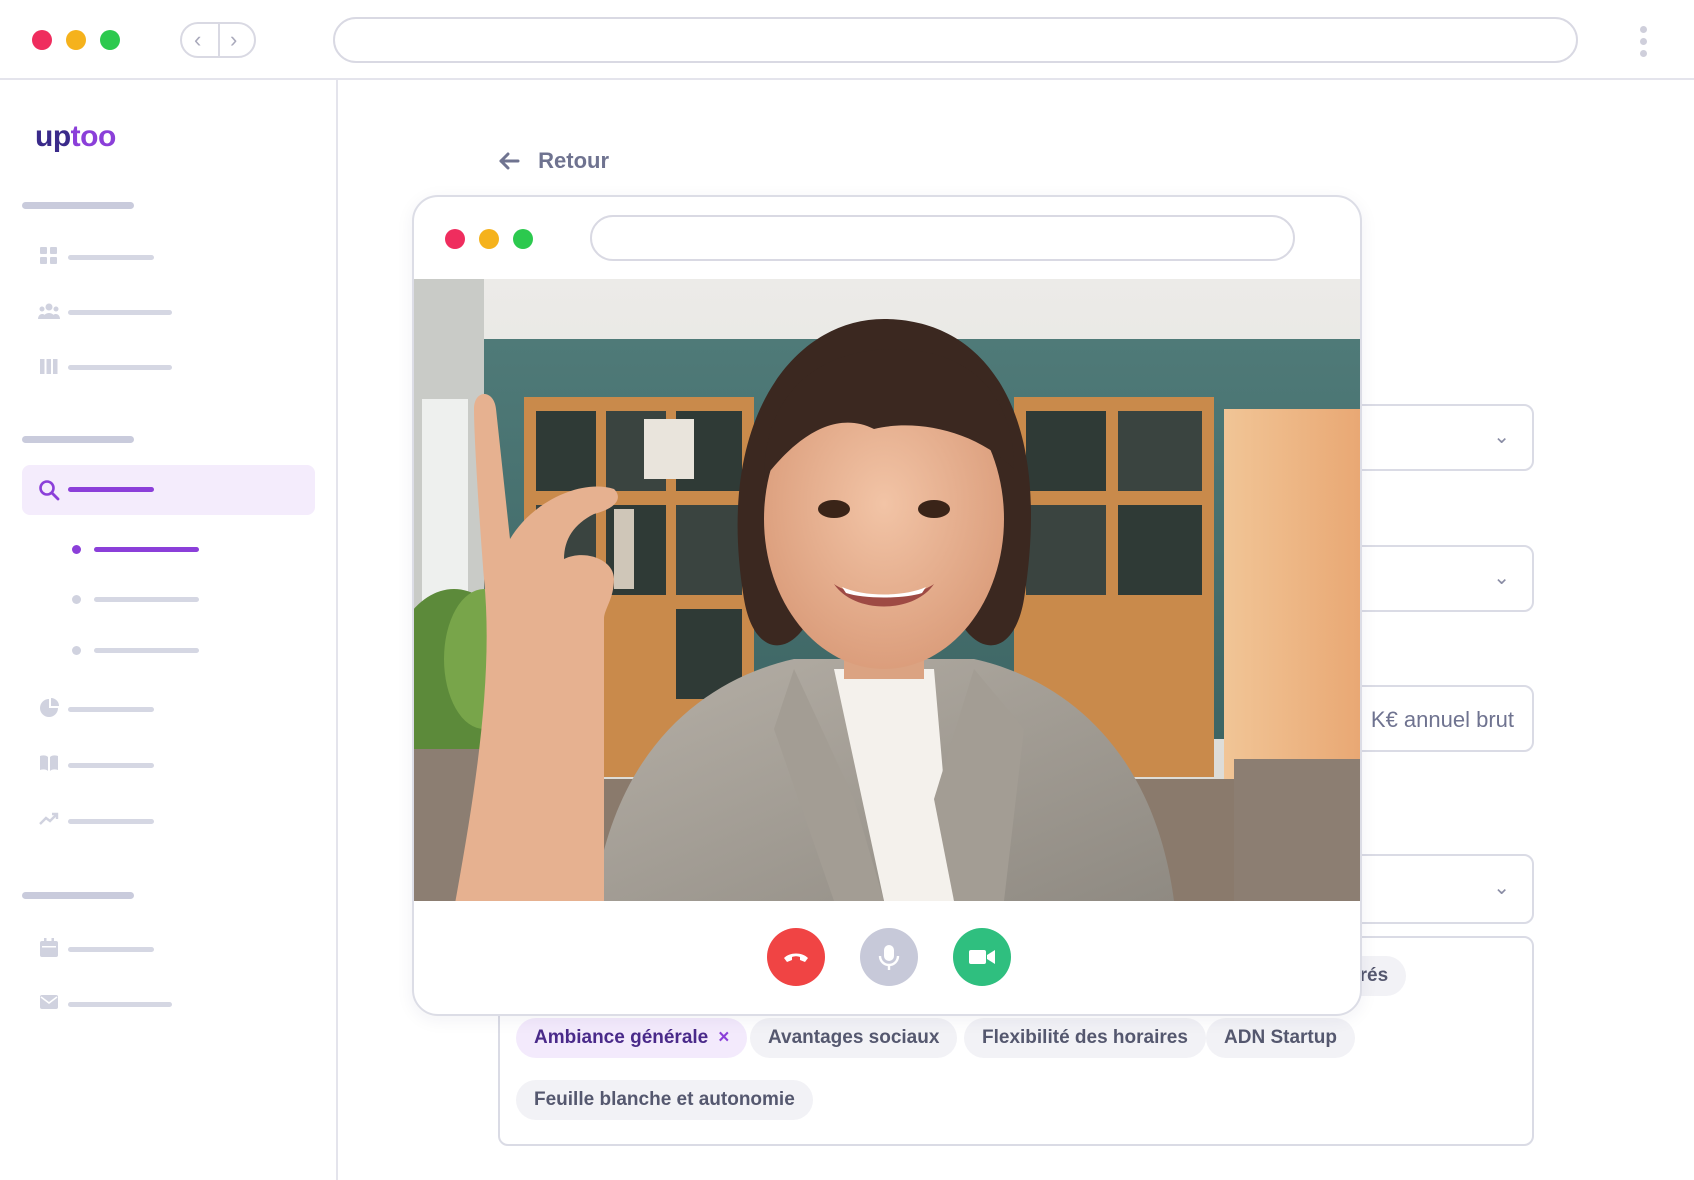  I want to click on back-chevron-icon: ‹, so click(197, 40).